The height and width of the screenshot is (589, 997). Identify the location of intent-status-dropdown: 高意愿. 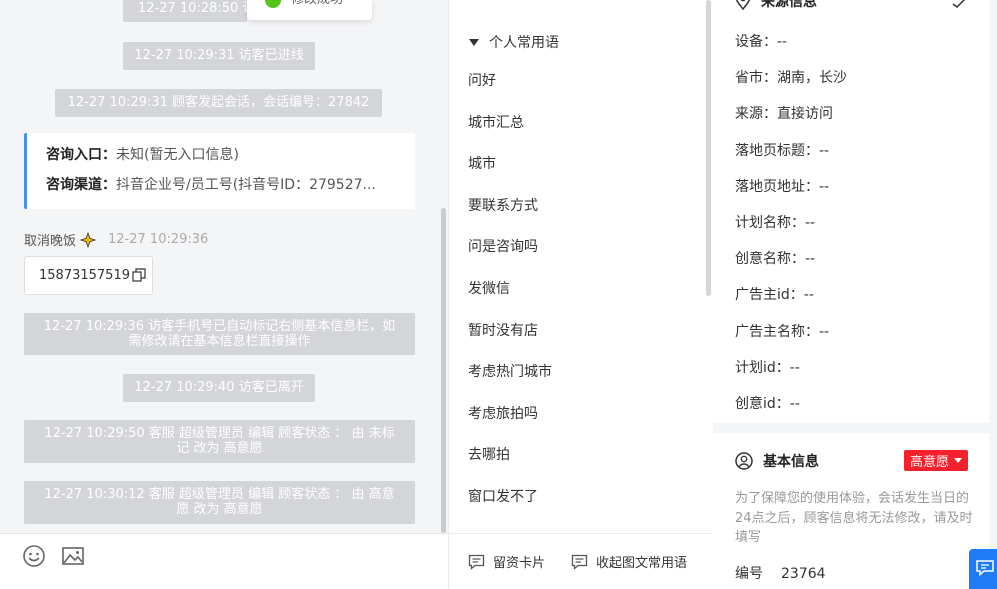
(936, 460).